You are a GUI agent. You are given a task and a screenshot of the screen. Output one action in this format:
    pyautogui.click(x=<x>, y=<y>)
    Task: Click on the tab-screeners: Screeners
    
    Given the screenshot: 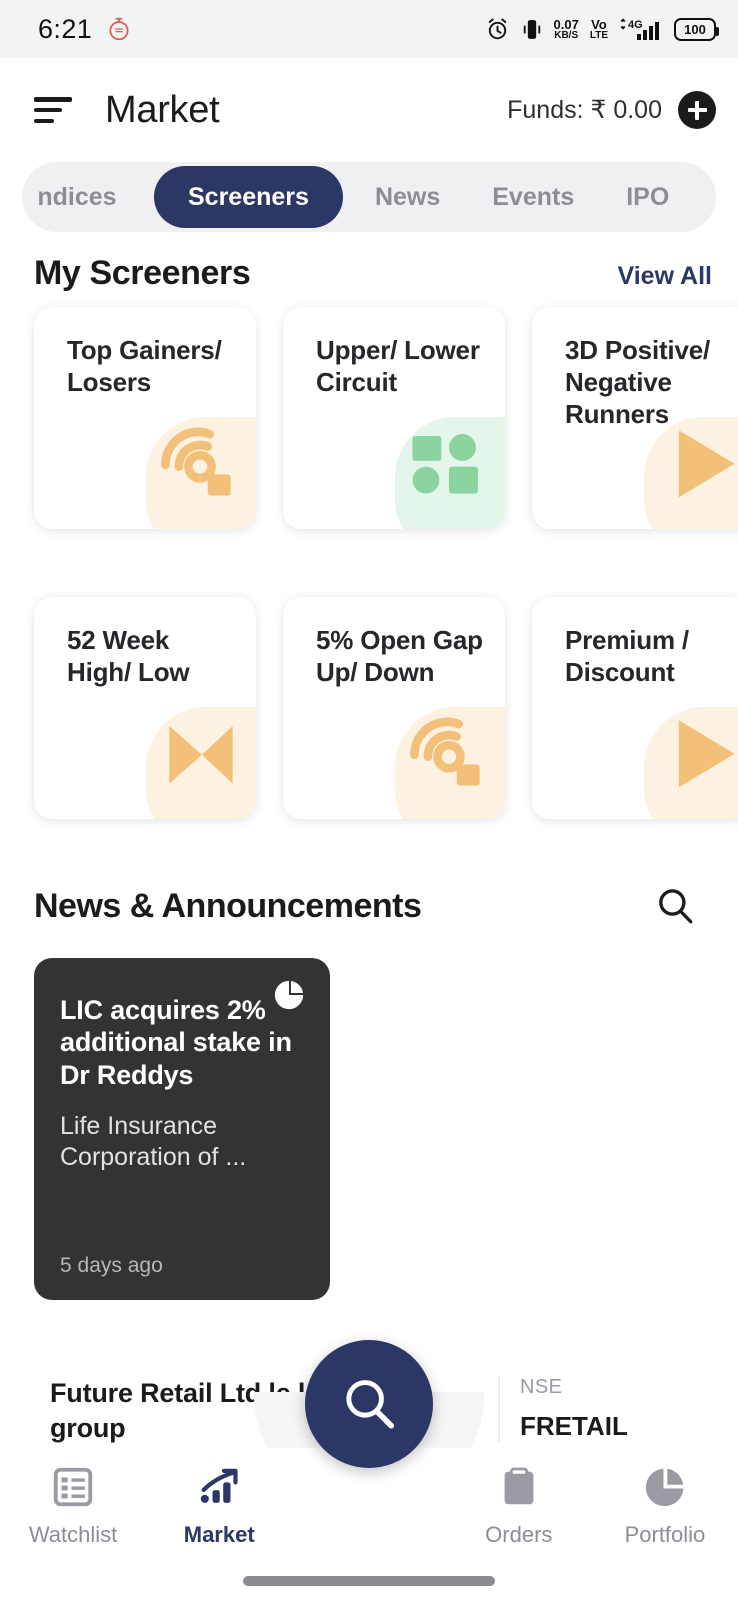 What is the action you would take?
    pyautogui.click(x=248, y=197)
    